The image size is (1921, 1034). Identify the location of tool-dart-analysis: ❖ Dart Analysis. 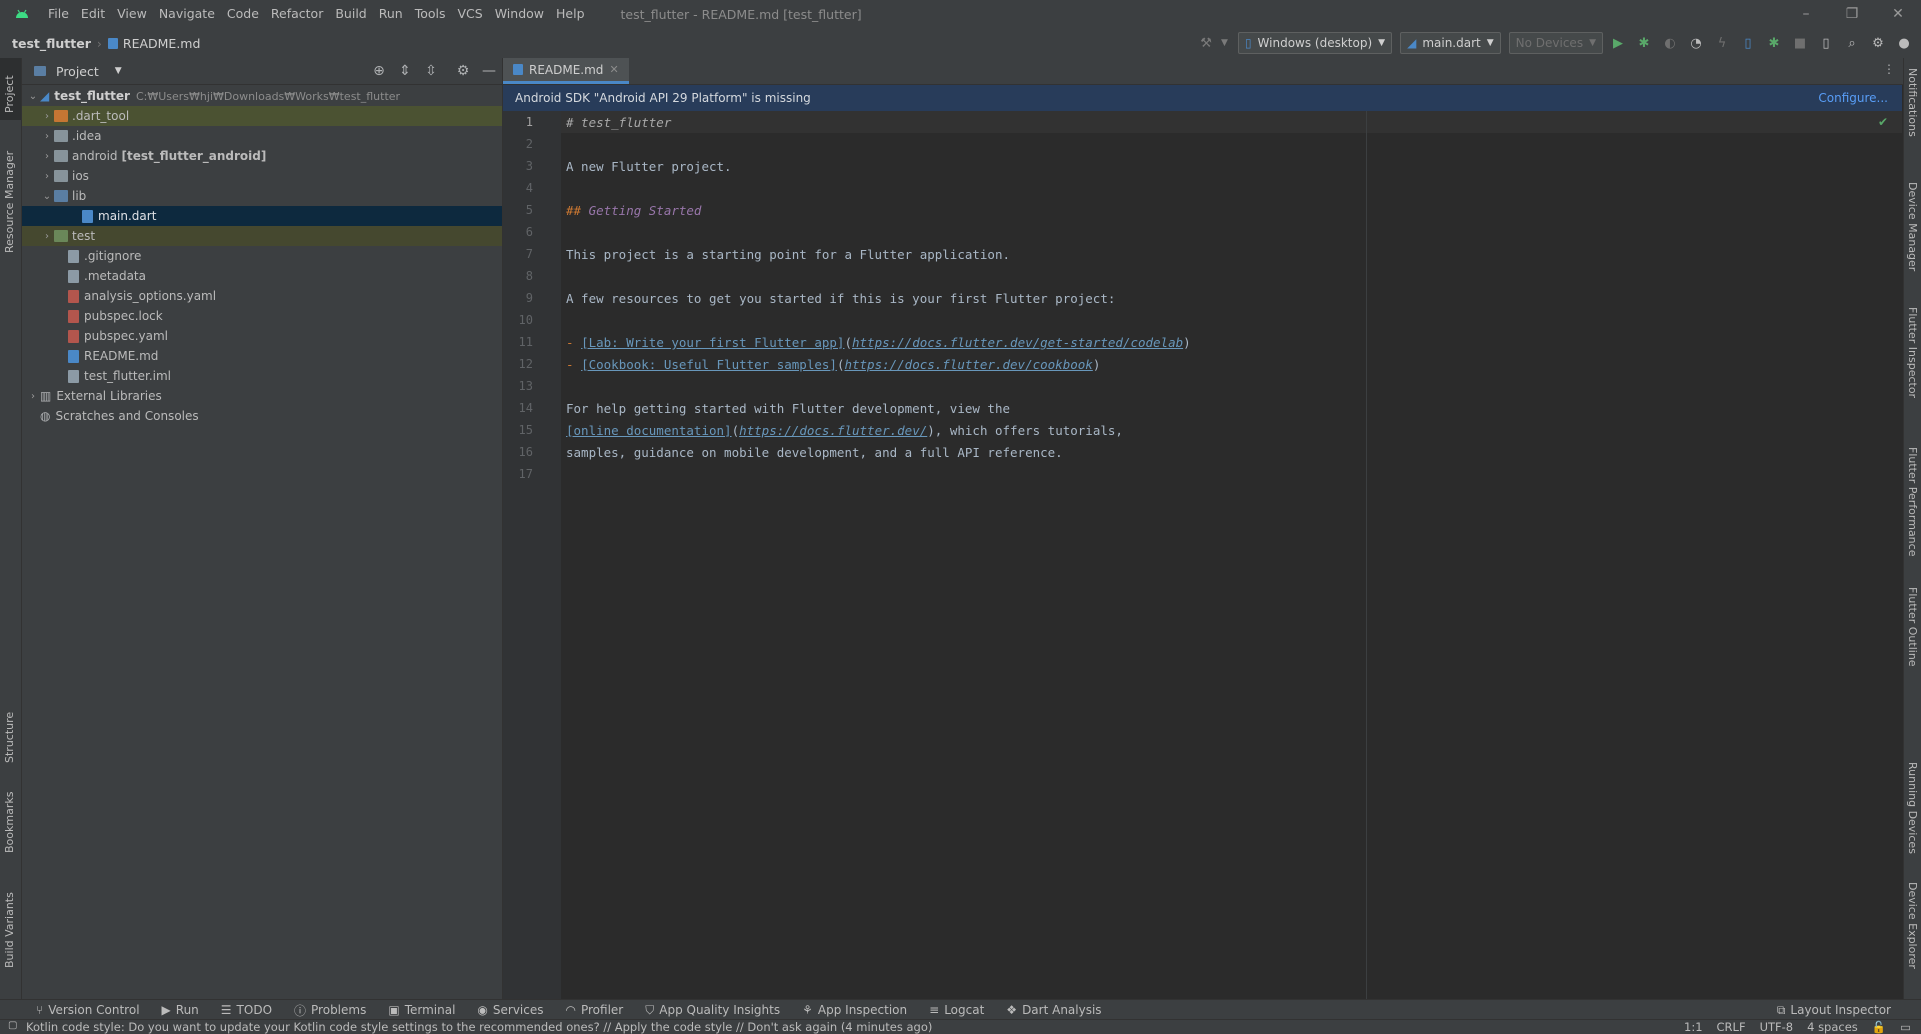
(1053, 1010).